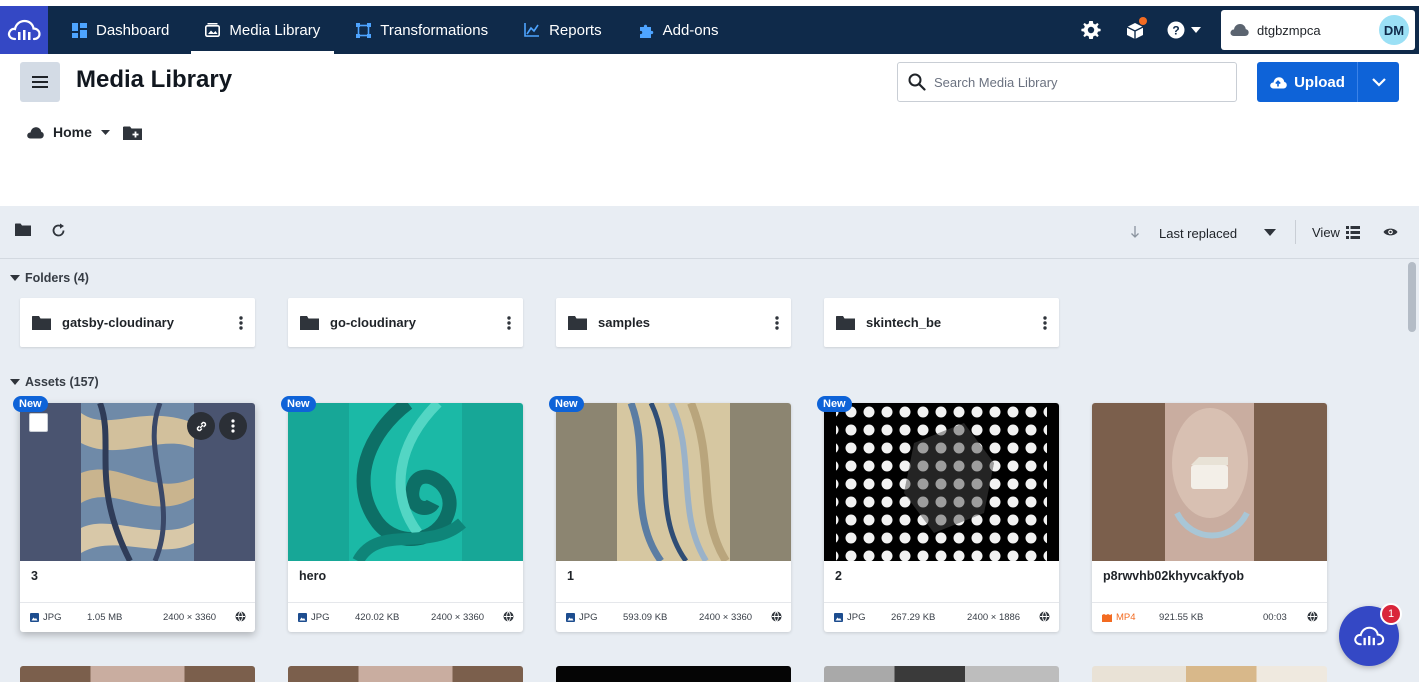 The width and height of the screenshot is (1419, 682). Describe the element at coordinates (120, 30) in the screenshot. I see `nav-dashboard: Dashboard` at that location.